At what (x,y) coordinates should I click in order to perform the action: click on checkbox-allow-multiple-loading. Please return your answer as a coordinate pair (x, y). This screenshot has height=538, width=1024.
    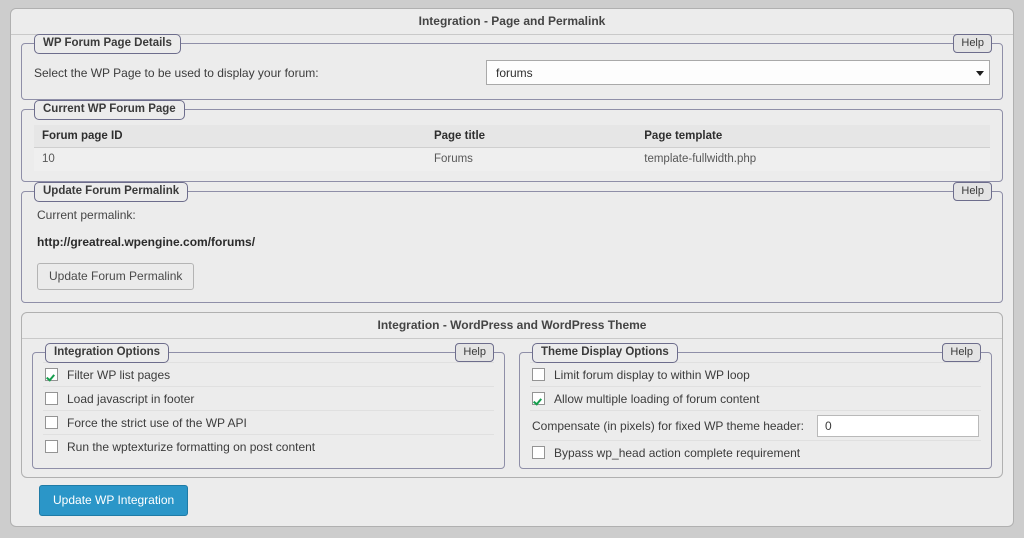
    Looking at the image, I should click on (538, 398).